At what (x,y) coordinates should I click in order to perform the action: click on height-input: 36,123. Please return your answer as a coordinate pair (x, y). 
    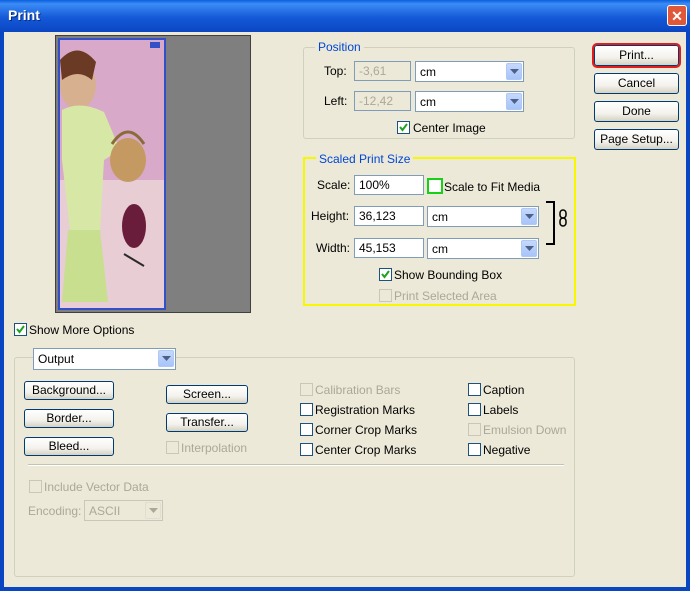
    Looking at the image, I should click on (389, 216).